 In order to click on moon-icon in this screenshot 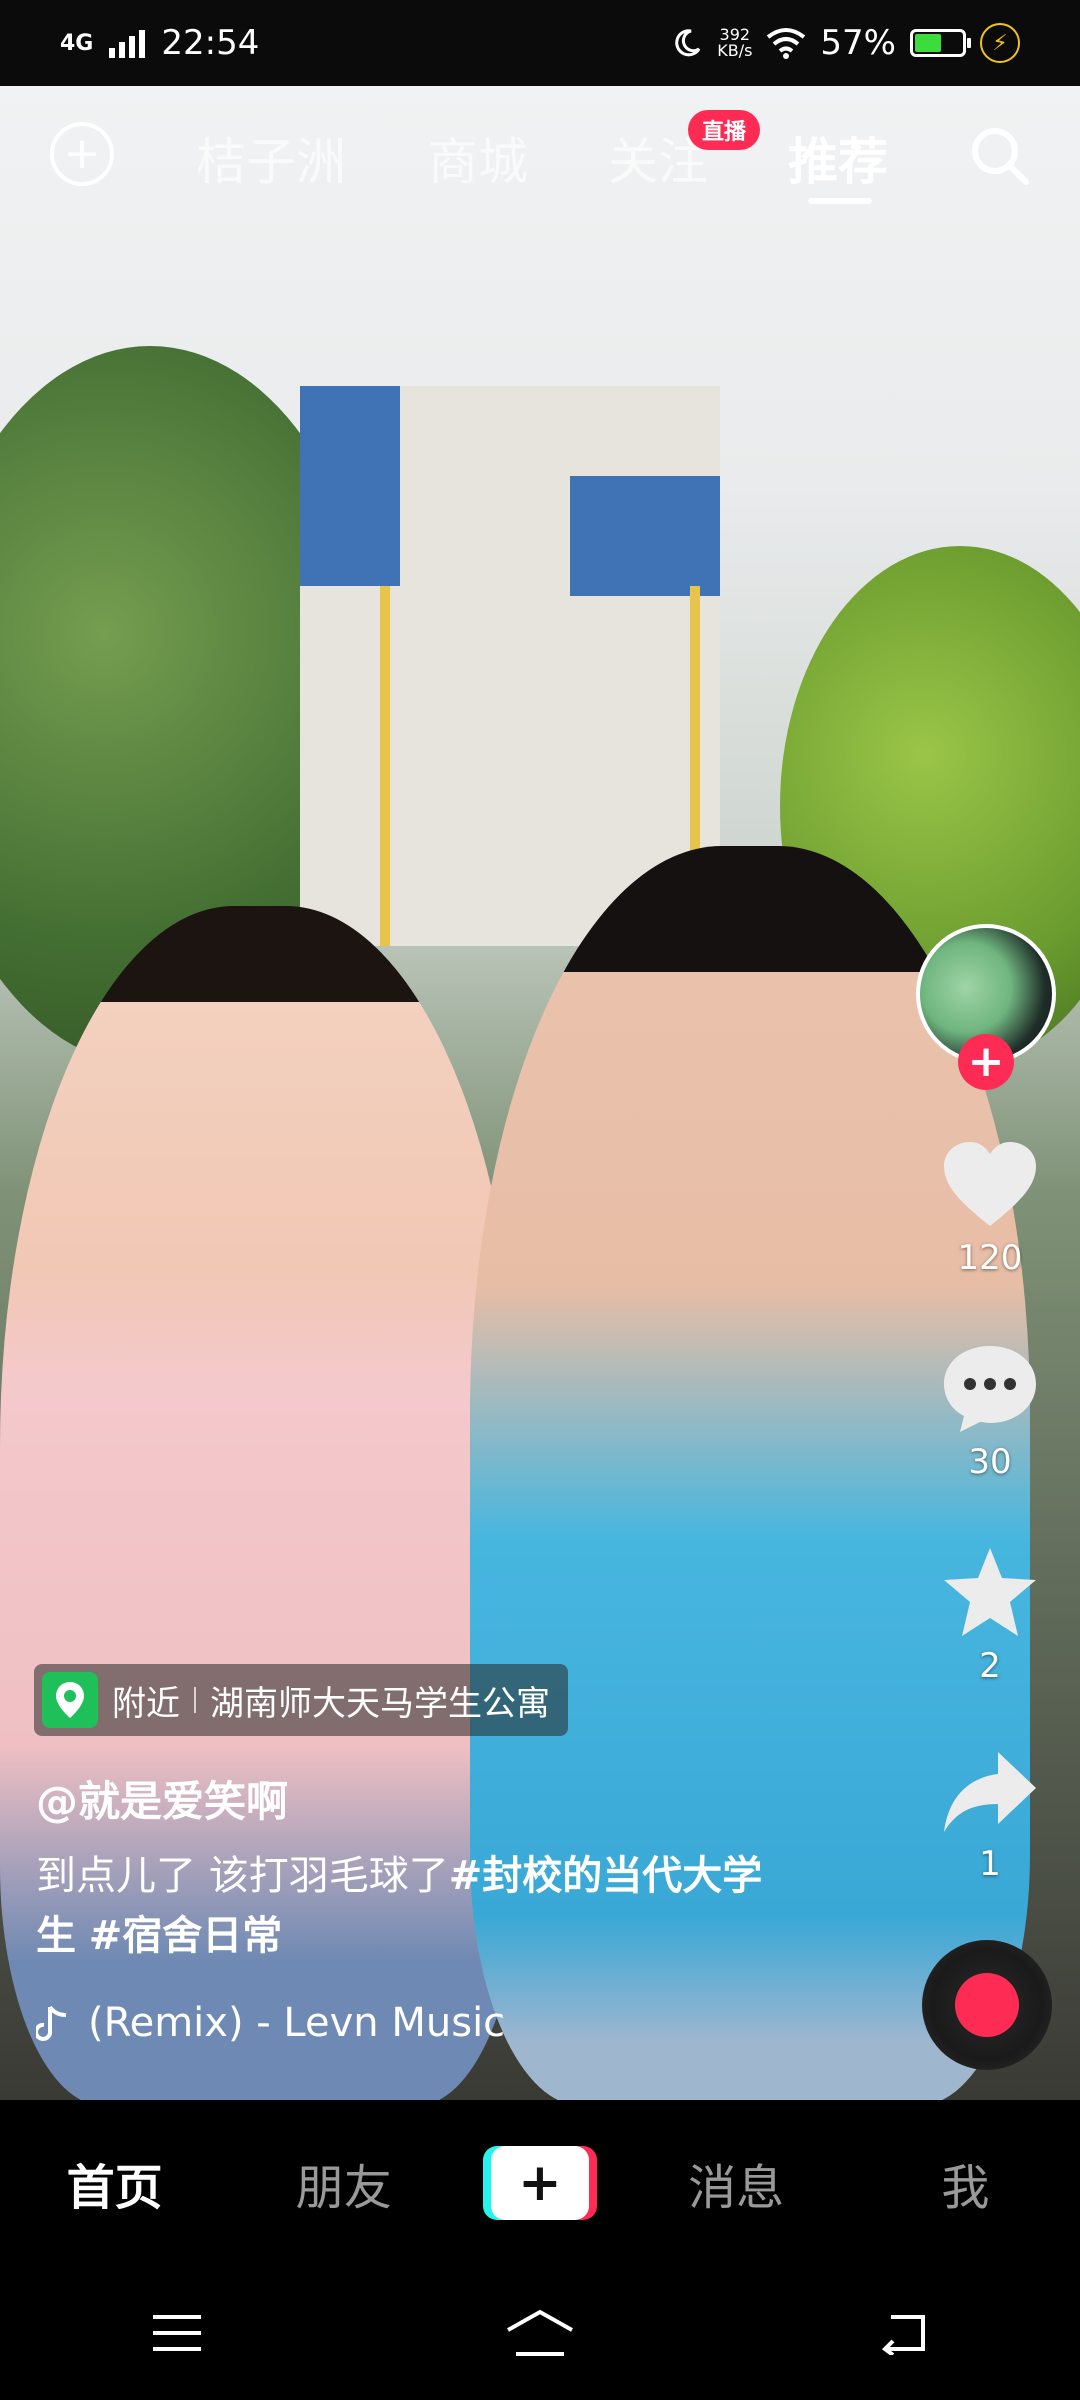, I will do `click(688, 43)`.